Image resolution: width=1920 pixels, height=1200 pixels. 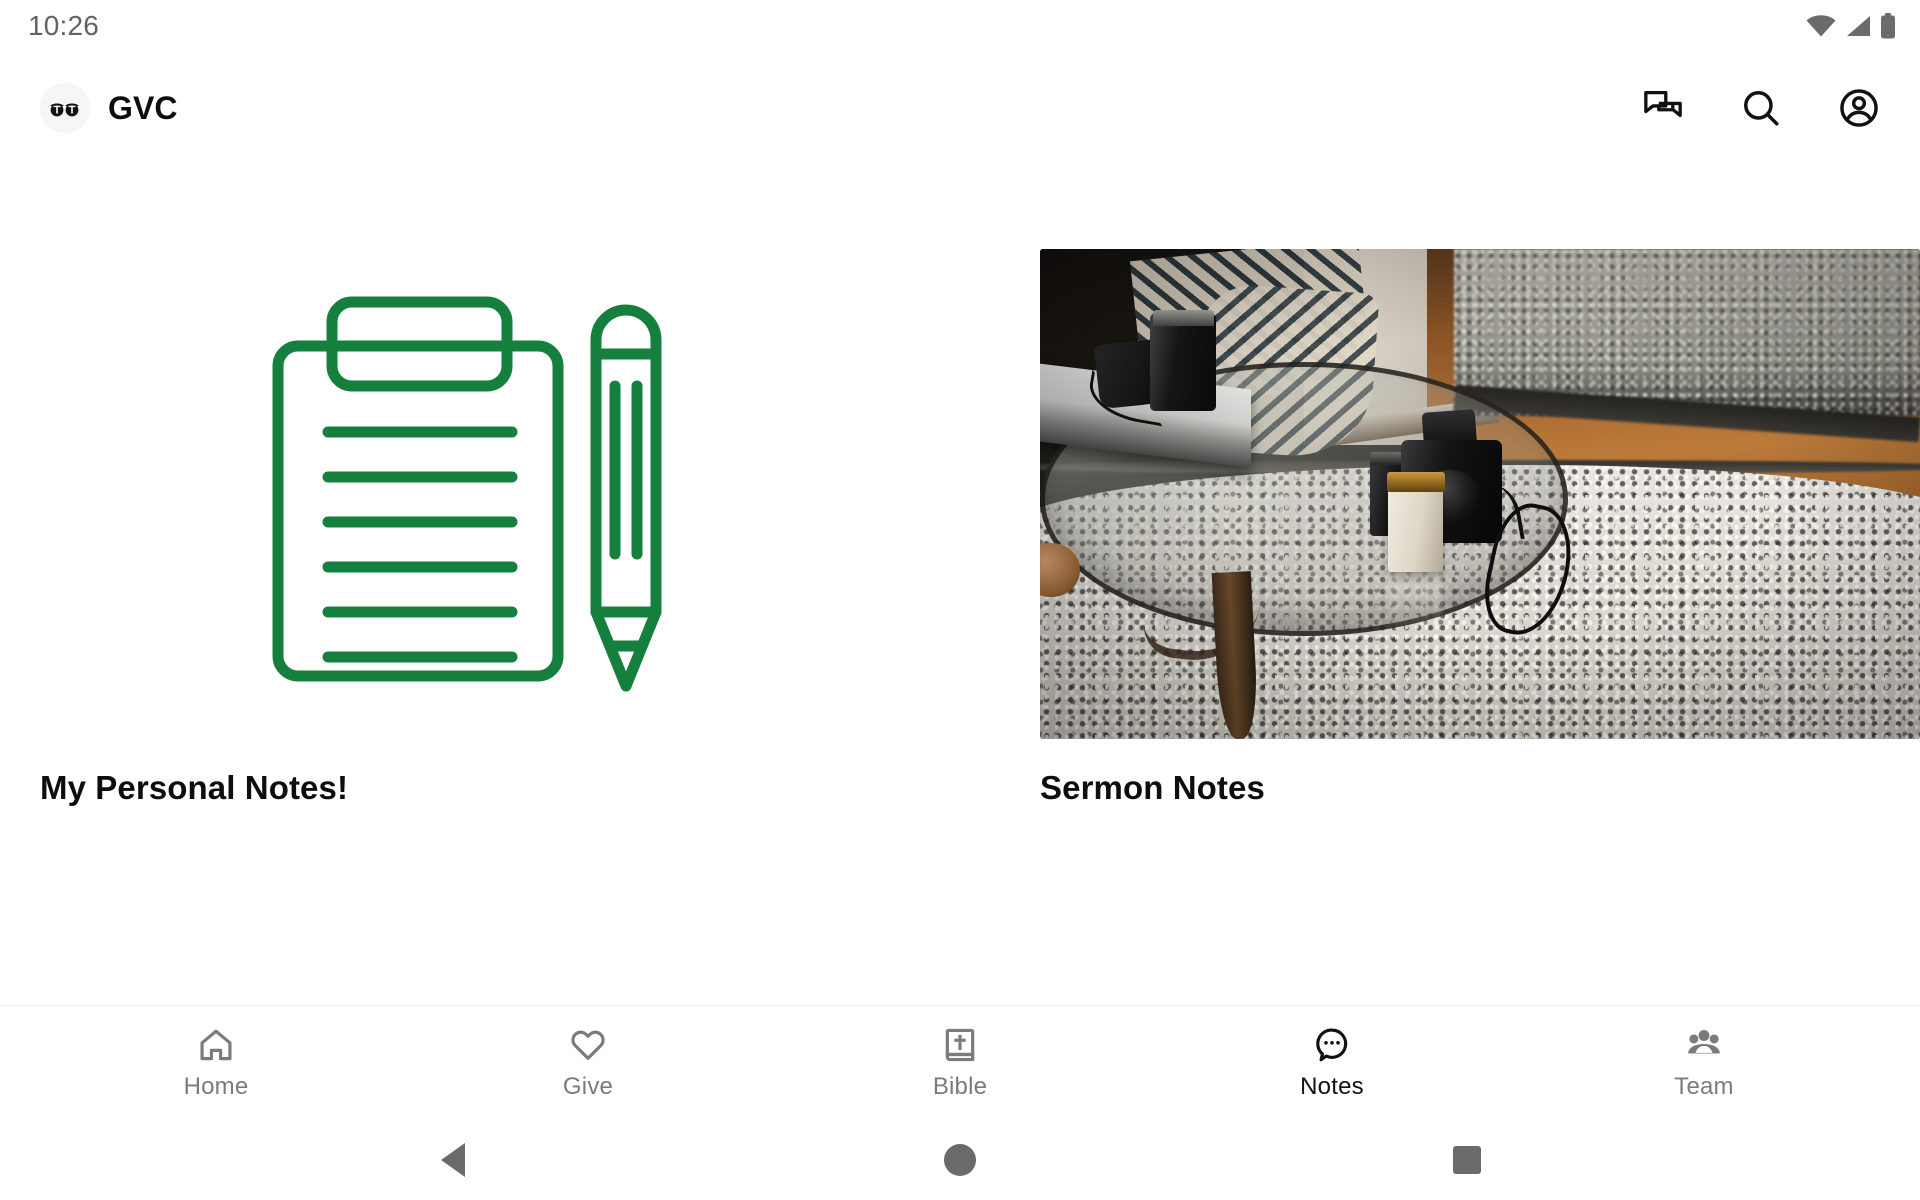 I want to click on nav-label: Bible, so click(x=960, y=1086).